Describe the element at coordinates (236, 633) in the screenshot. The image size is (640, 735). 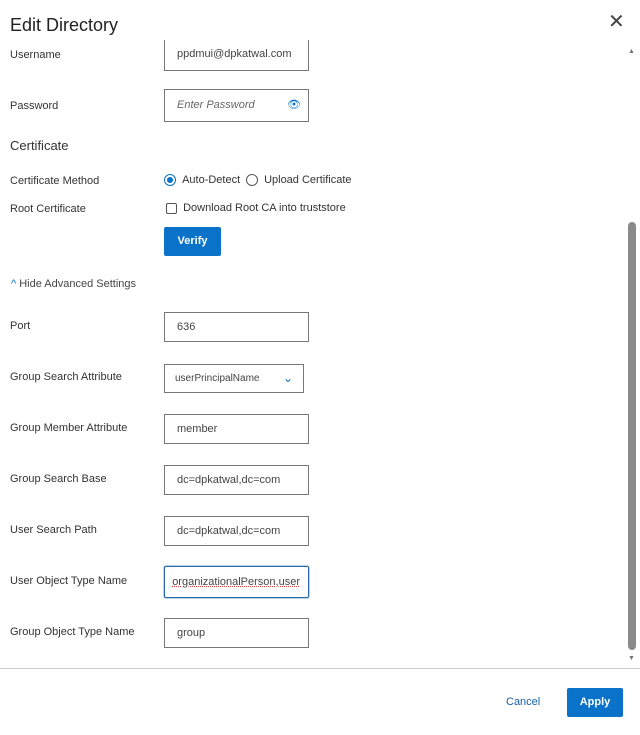
I see `group-object-type-name-input: group` at that location.